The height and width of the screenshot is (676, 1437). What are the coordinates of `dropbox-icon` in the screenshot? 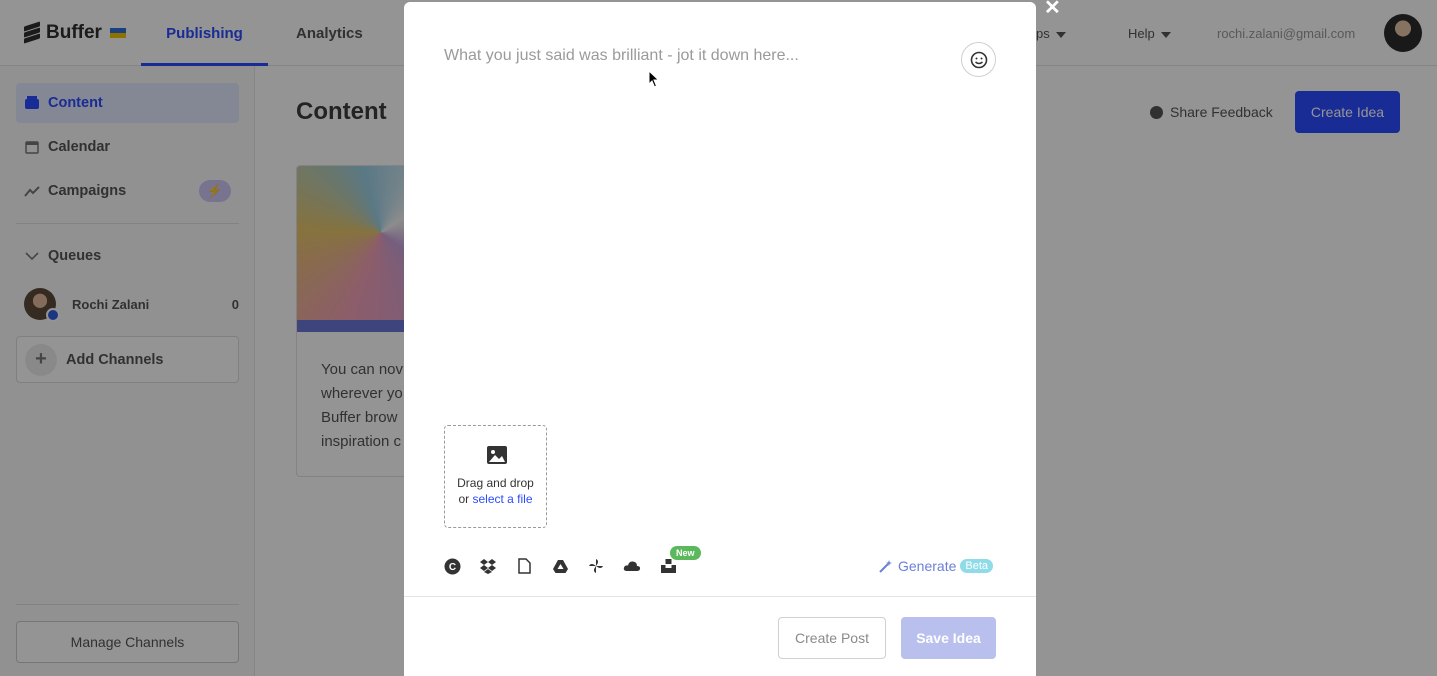 It's located at (488, 566).